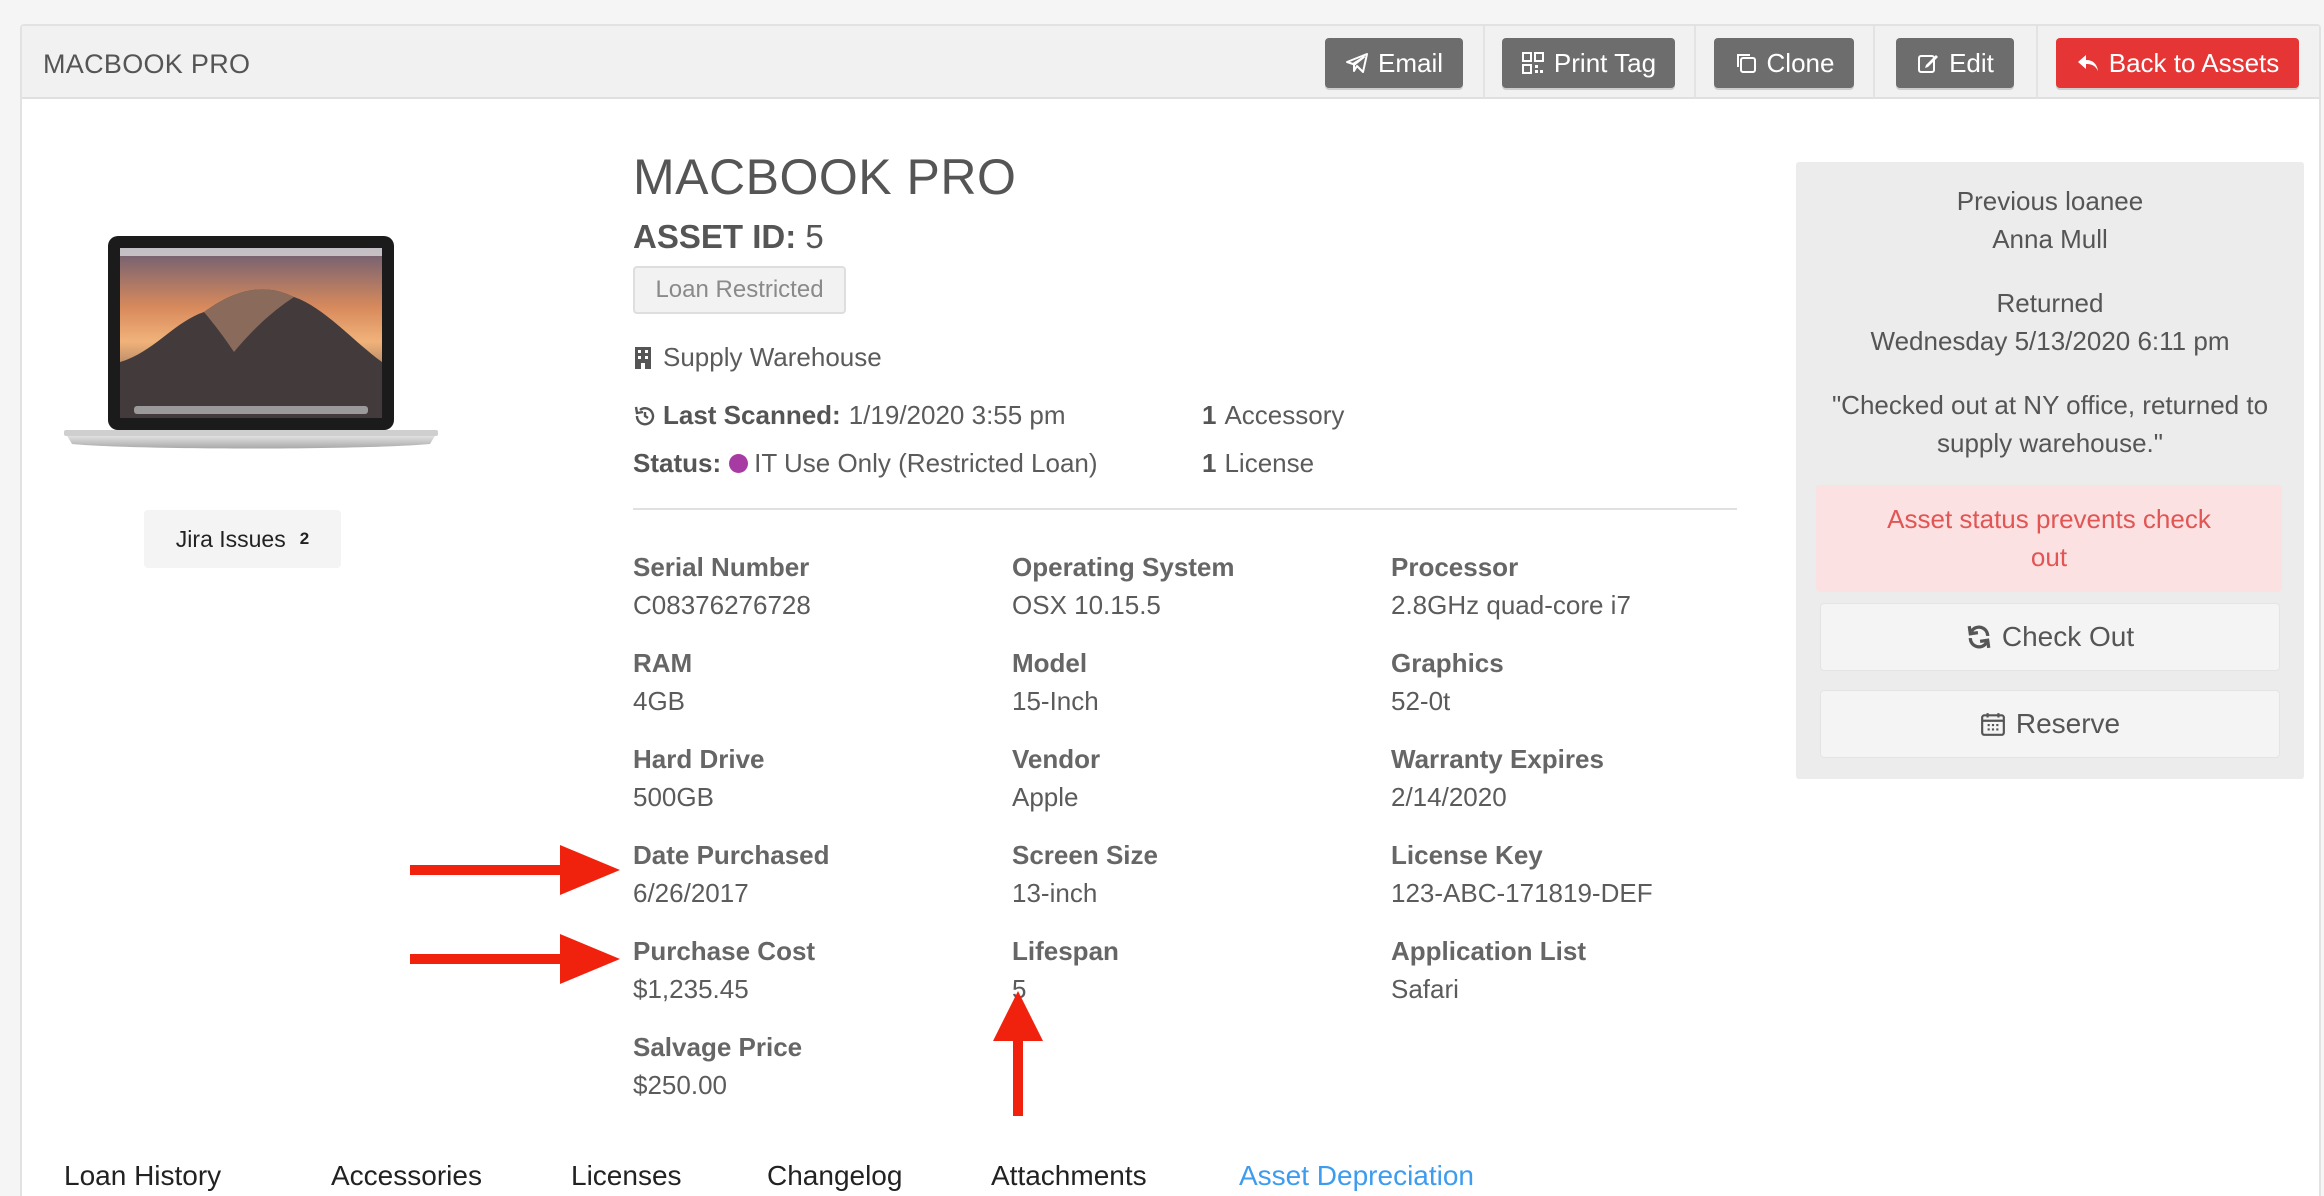 The height and width of the screenshot is (1196, 2324). Describe the element at coordinates (643, 357) in the screenshot. I see `building-icon` at that location.